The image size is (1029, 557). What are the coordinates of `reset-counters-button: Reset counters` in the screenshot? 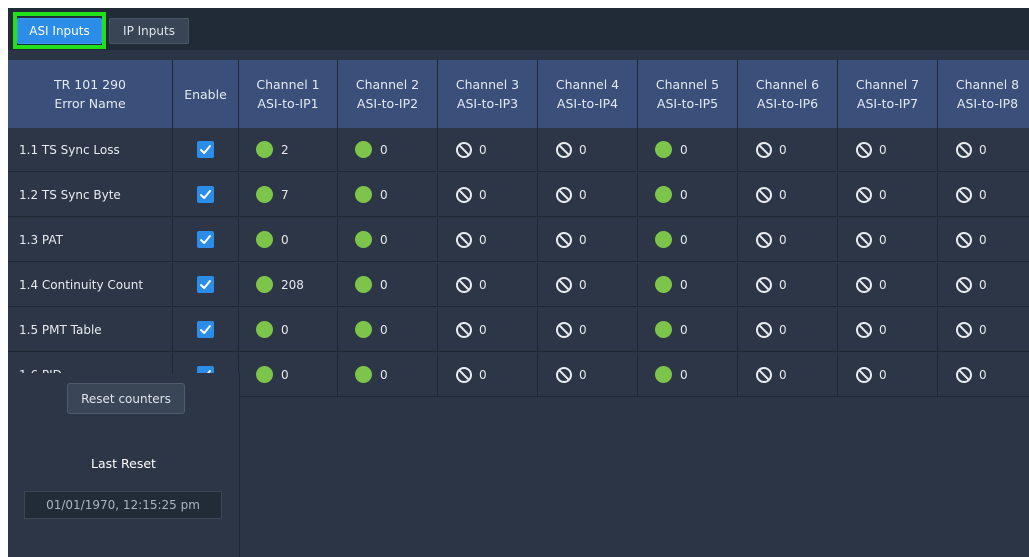 It's located at (126, 398).